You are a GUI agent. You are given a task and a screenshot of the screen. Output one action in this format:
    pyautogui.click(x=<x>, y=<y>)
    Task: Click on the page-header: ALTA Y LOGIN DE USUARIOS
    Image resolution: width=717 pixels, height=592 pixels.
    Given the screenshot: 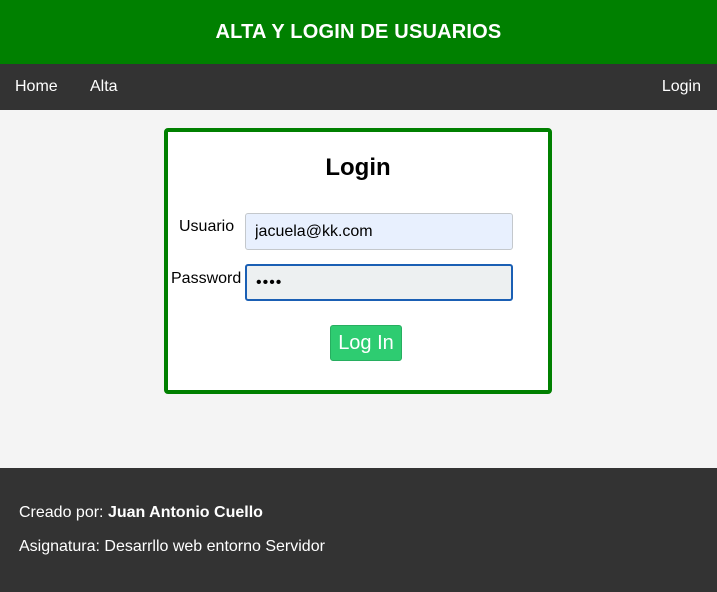 What is the action you would take?
    pyautogui.click(x=358, y=32)
    